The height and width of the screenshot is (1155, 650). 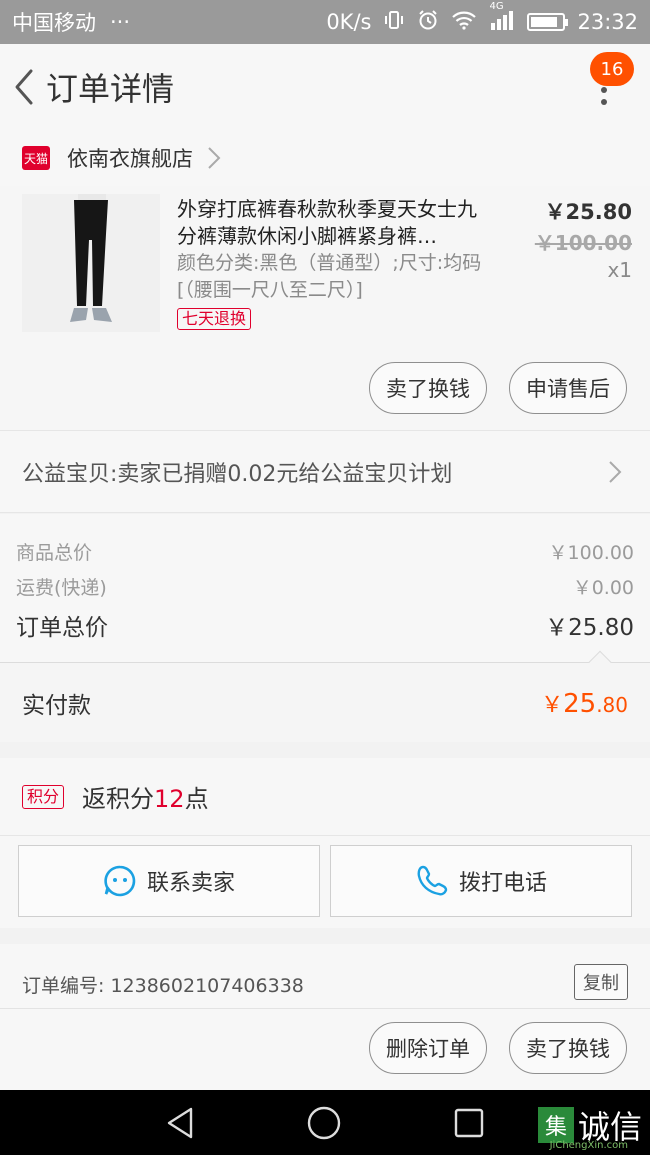 I want to click on notification-badge: 16, so click(x=612, y=69).